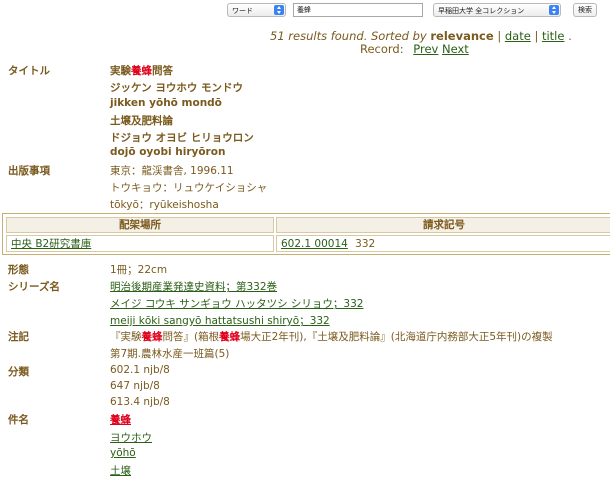 The height and width of the screenshot is (479, 610). I want to click on series-label: シリーズ名, so click(34, 287).